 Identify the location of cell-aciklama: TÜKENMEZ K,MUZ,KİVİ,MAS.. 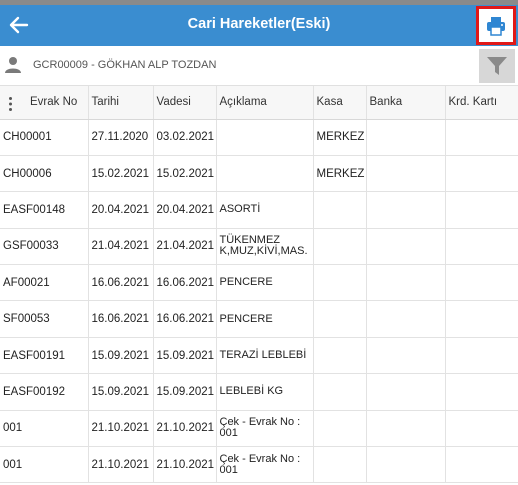
(265, 247).